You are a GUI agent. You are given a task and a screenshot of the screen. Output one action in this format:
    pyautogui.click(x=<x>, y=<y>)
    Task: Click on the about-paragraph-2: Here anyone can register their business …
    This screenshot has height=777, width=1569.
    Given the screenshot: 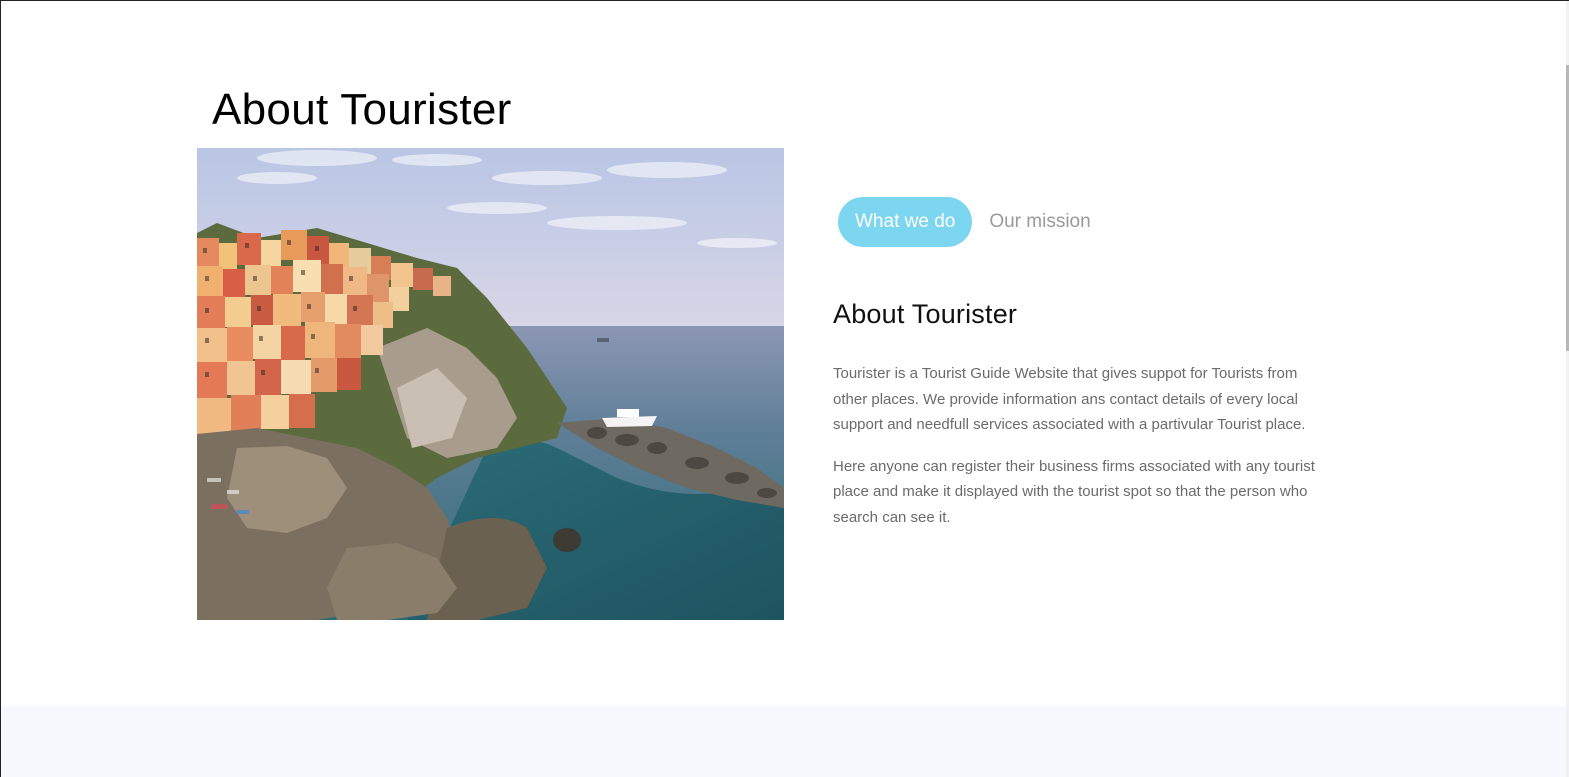 What is the action you would take?
    pyautogui.click(x=1074, y=491)
    